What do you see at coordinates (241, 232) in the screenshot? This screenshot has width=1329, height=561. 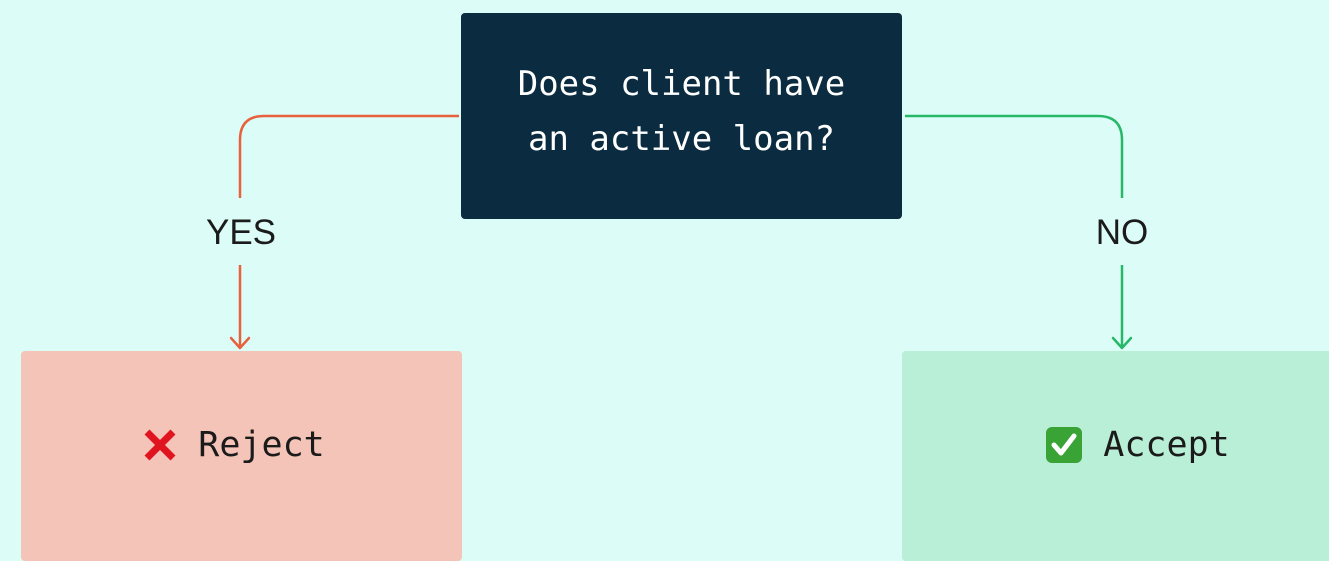 I see `yes-branch-label: YES` at bounding box center [241, 232].